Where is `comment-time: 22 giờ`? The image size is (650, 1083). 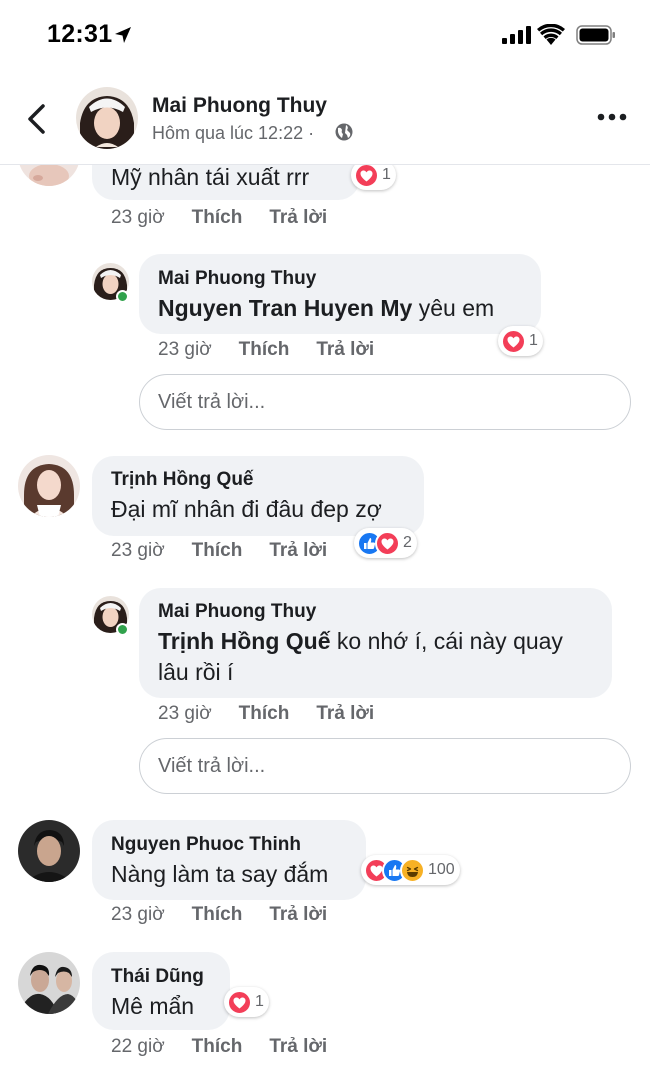 comment-time: 22 giờ is located at coordinates (138, 1046).